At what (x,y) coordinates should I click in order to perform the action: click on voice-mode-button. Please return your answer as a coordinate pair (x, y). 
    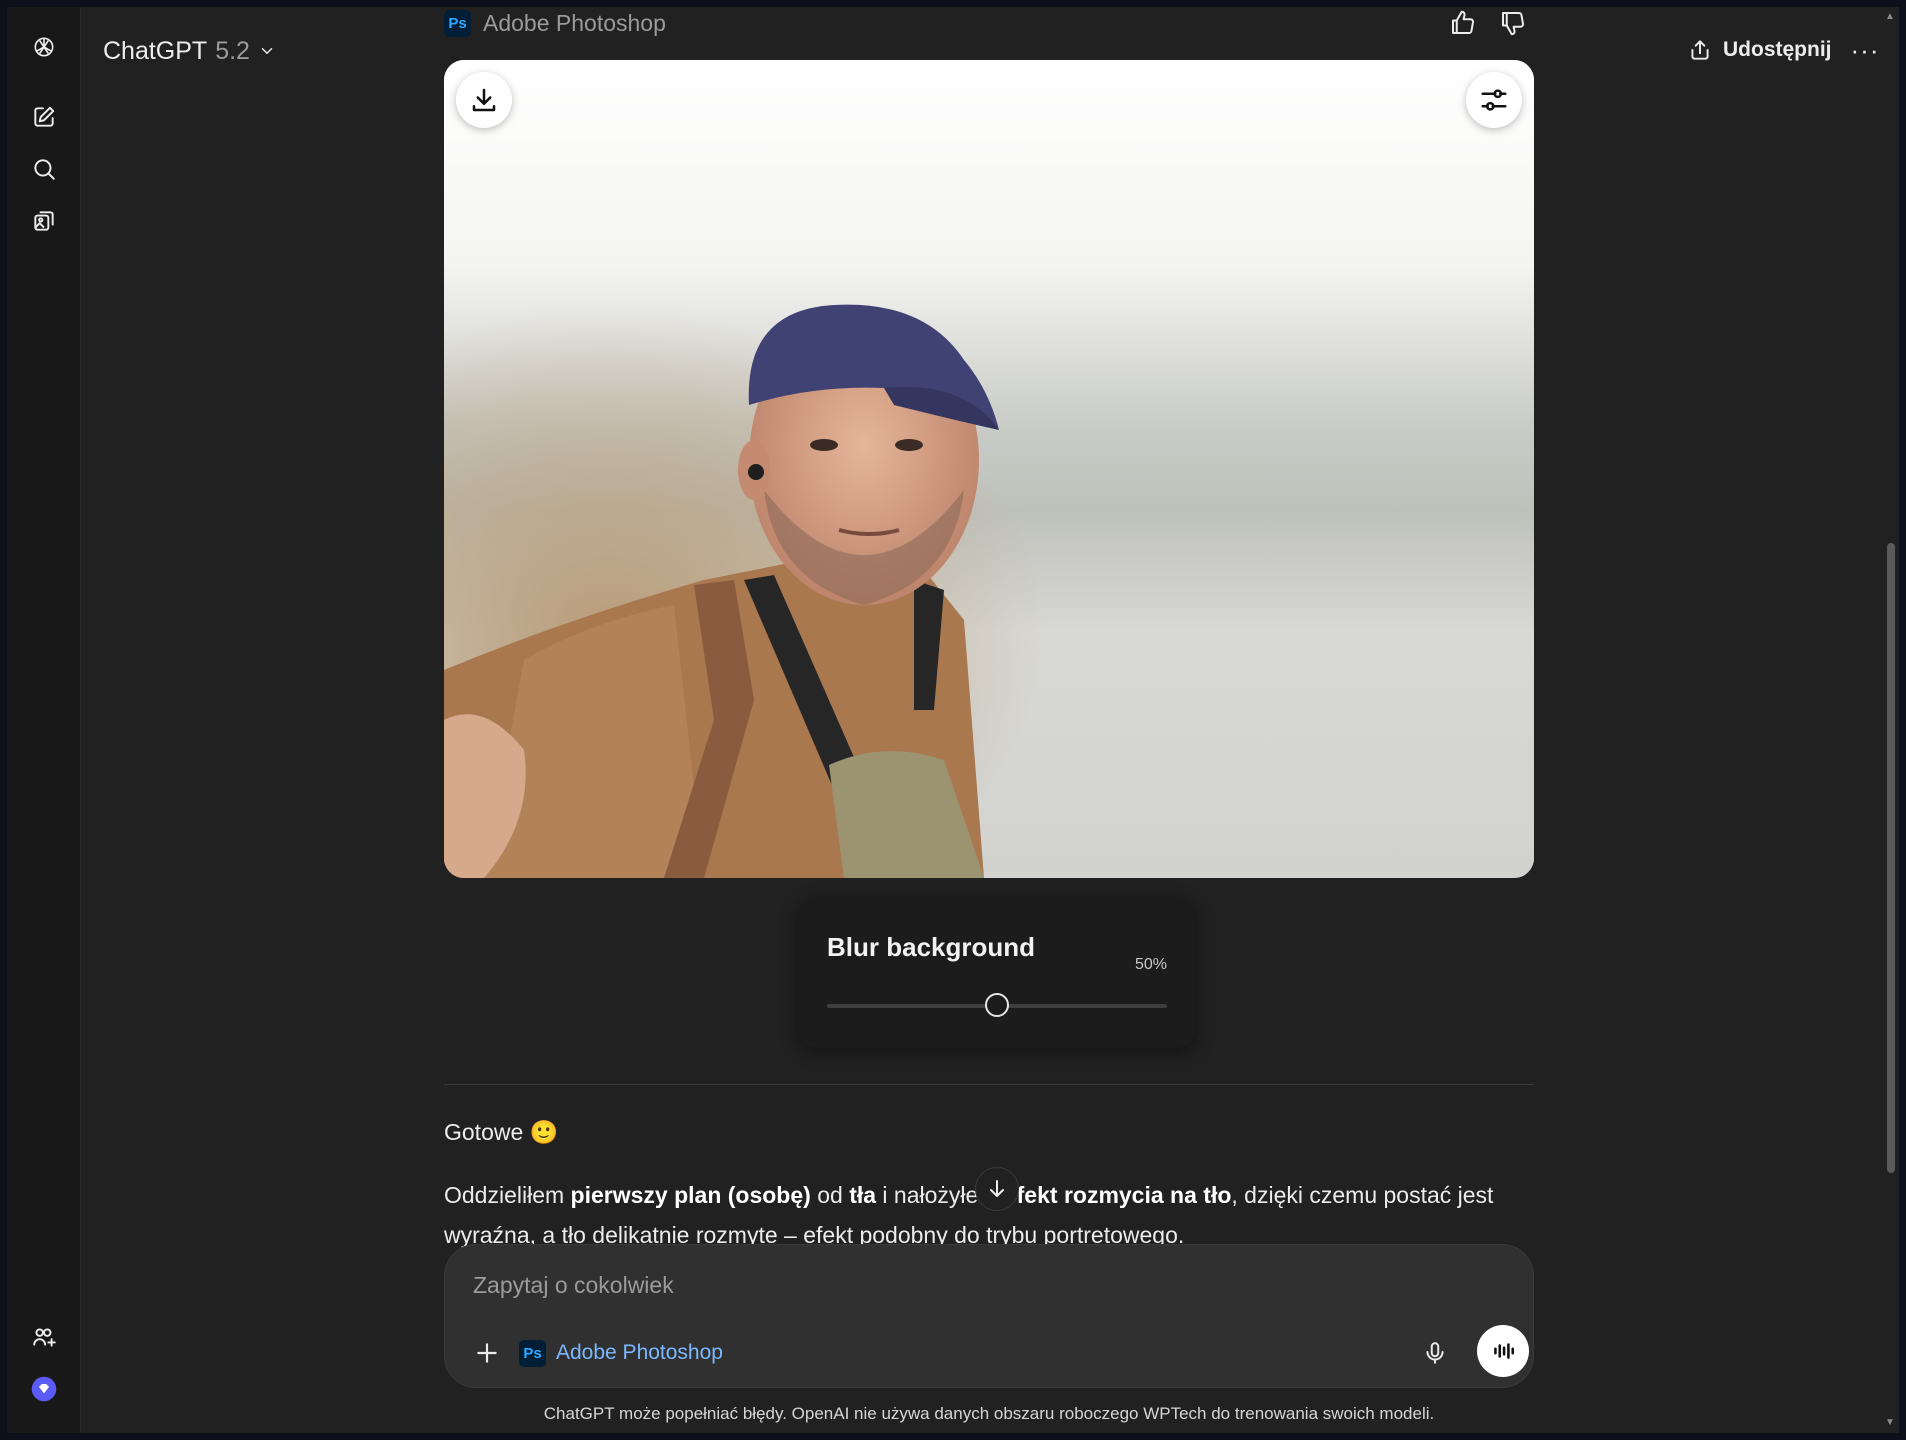
    Looking at the image, I should click on (1503, 1351).